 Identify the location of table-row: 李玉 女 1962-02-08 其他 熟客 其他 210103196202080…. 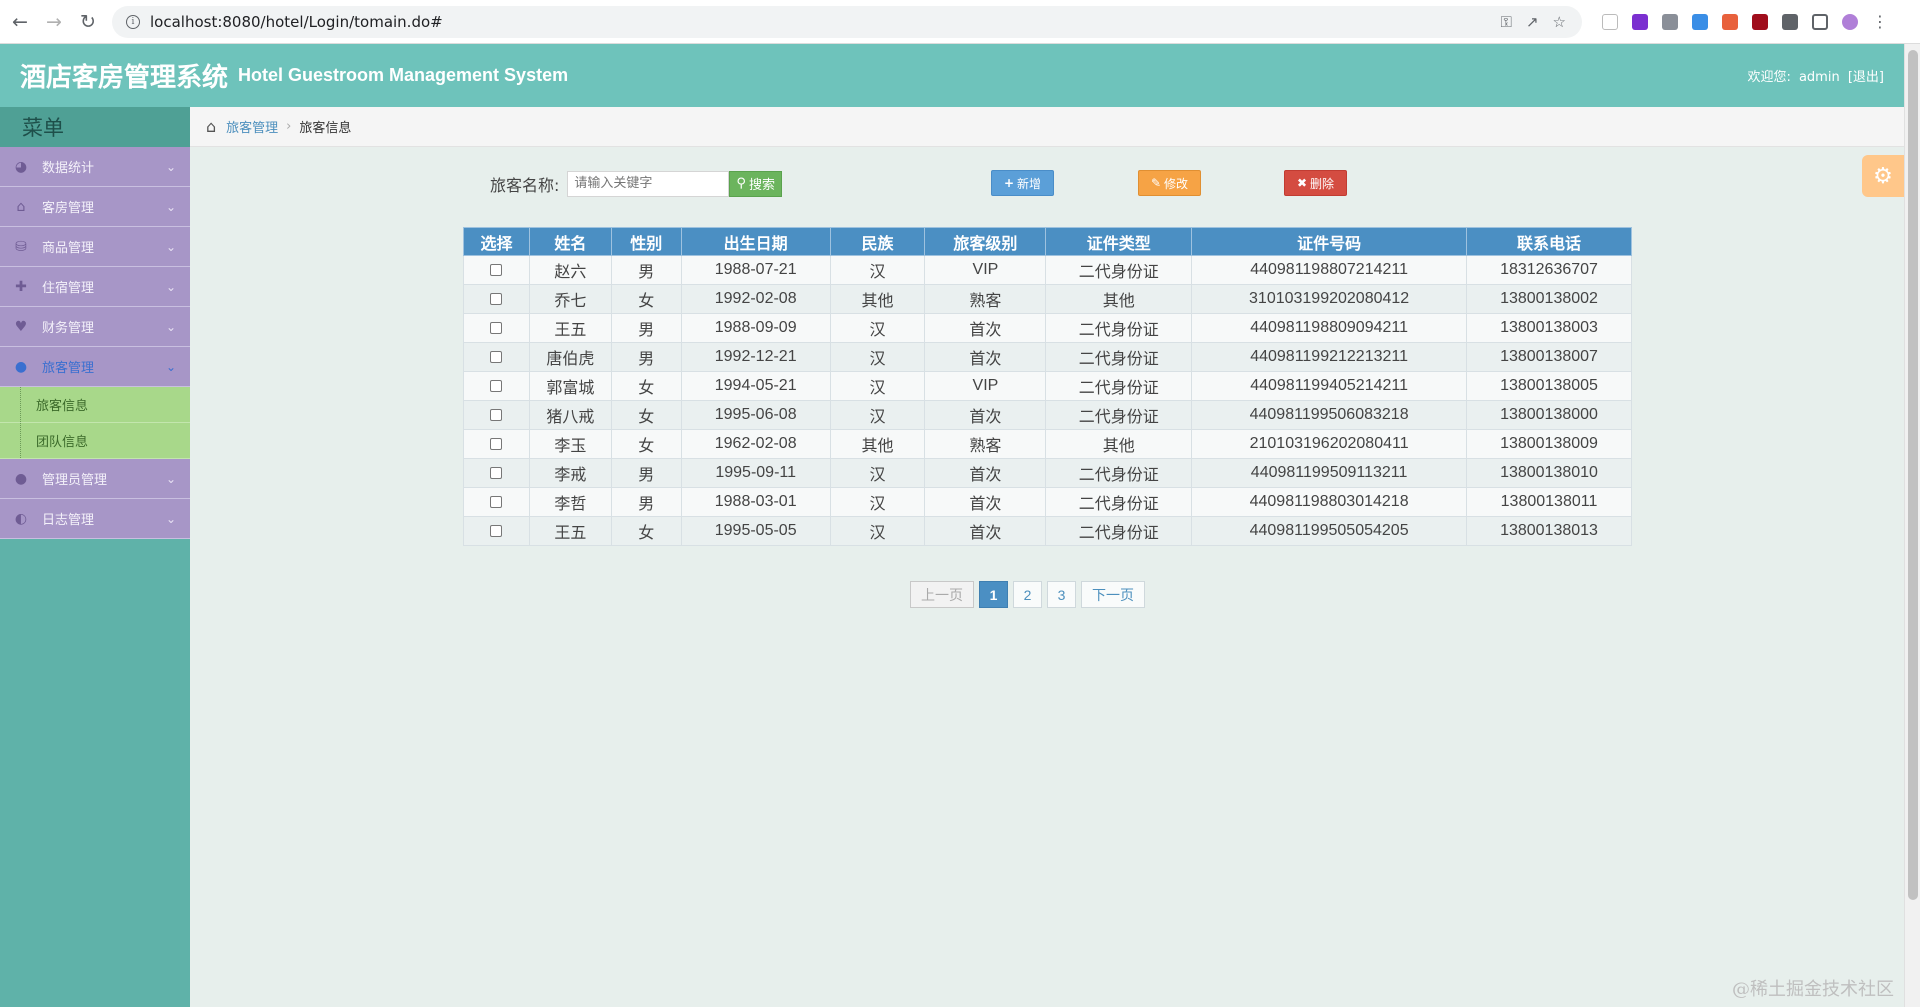
(1047, 444).